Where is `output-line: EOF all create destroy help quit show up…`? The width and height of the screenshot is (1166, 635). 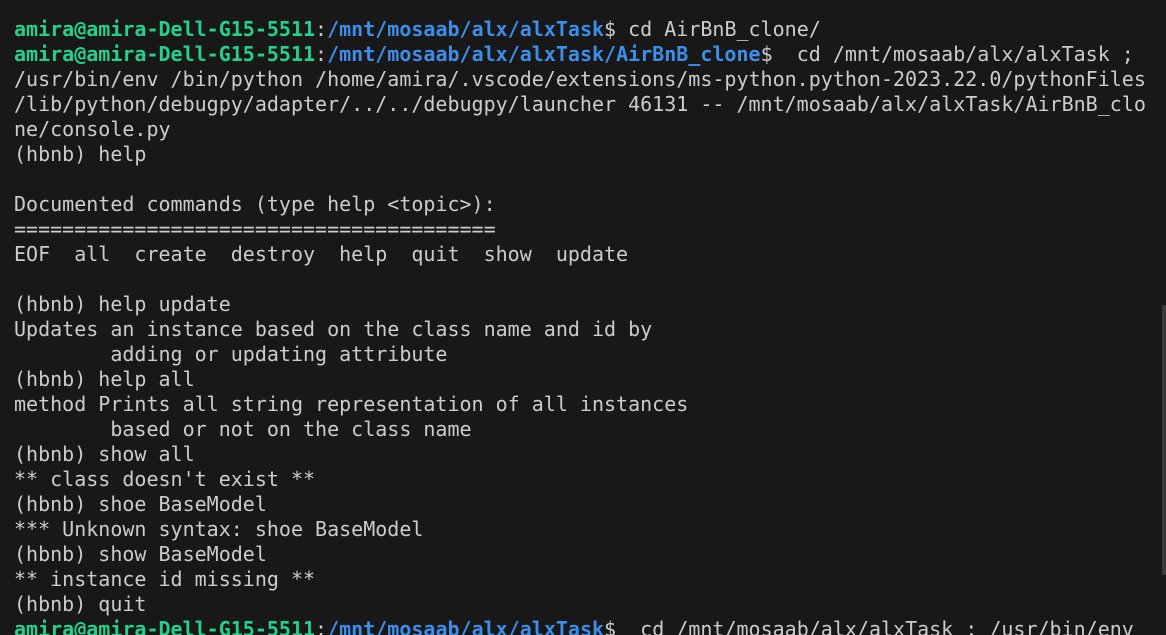 output-line: EOF all create destroy help quit show up… is located at coordinates (321, 254).